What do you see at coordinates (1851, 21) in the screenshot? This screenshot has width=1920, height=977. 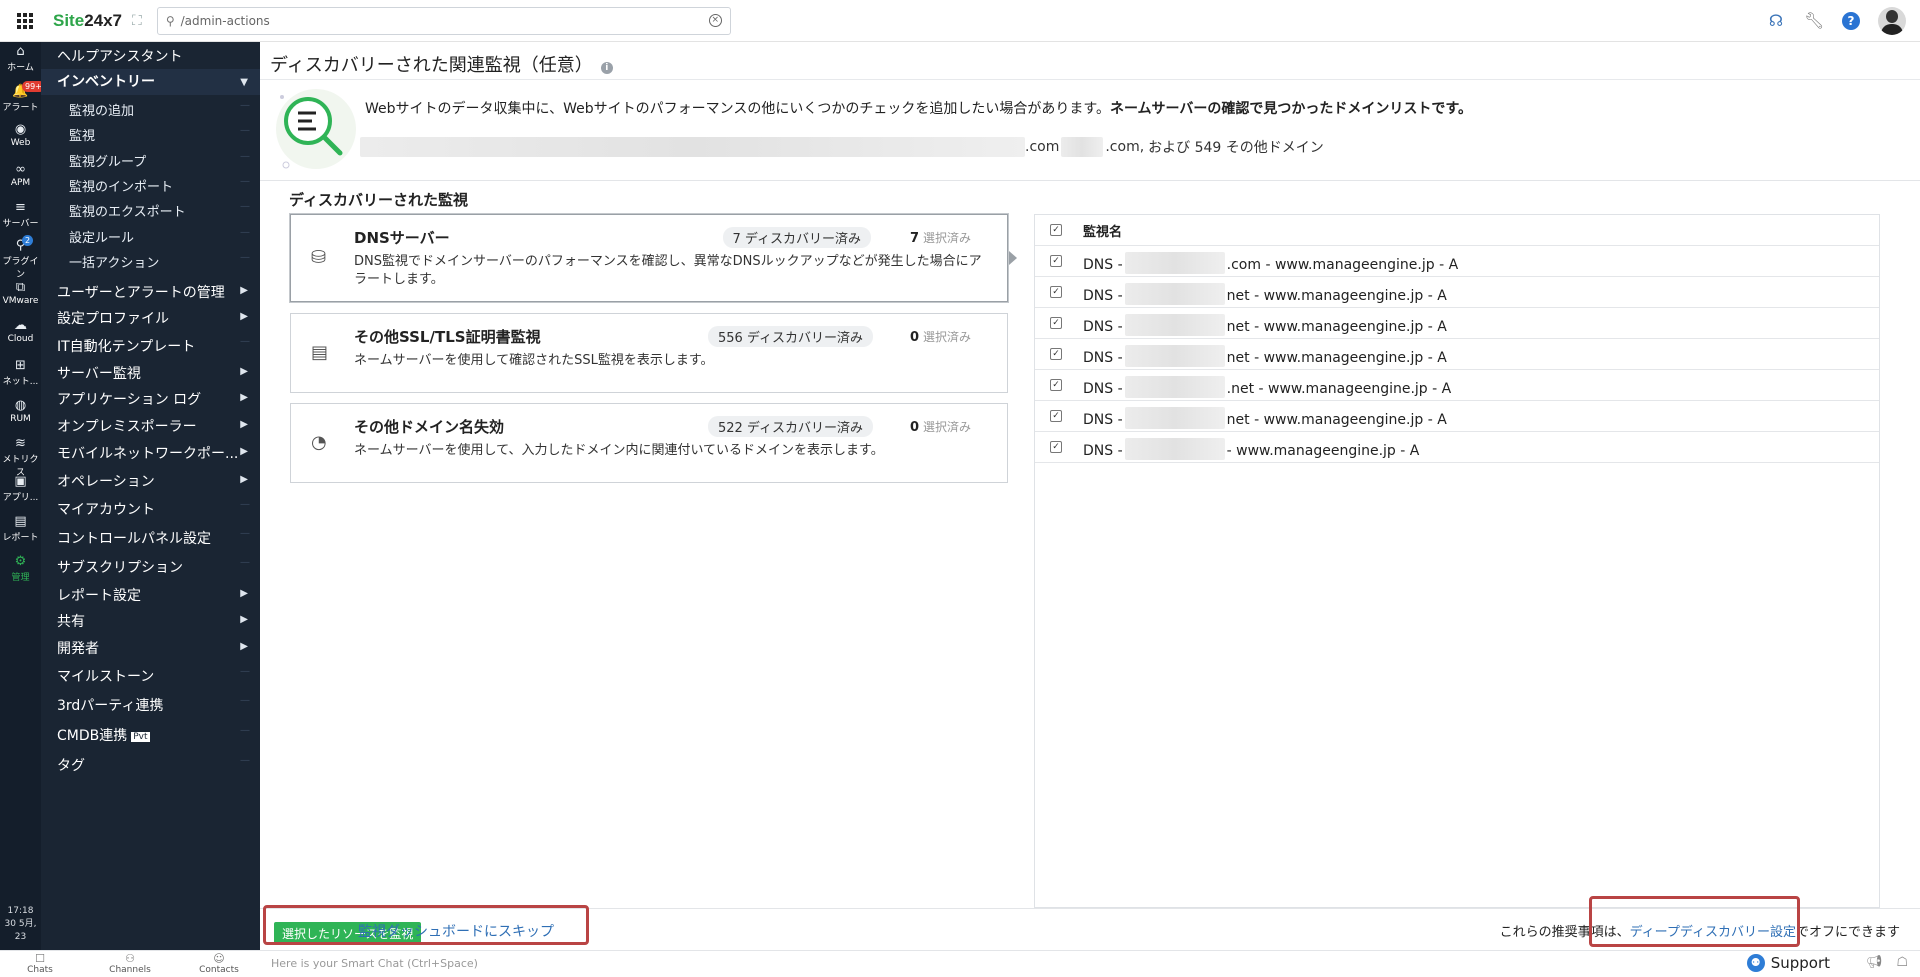 I see `help-icon: ?` at bounding box center [1851, 21].